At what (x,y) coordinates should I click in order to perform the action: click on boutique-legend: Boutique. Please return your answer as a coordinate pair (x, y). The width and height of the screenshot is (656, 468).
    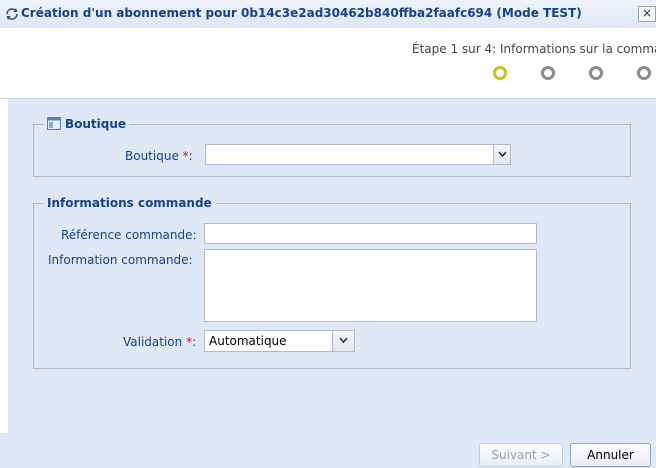
    Looking at the image, I should click on (87, 124).